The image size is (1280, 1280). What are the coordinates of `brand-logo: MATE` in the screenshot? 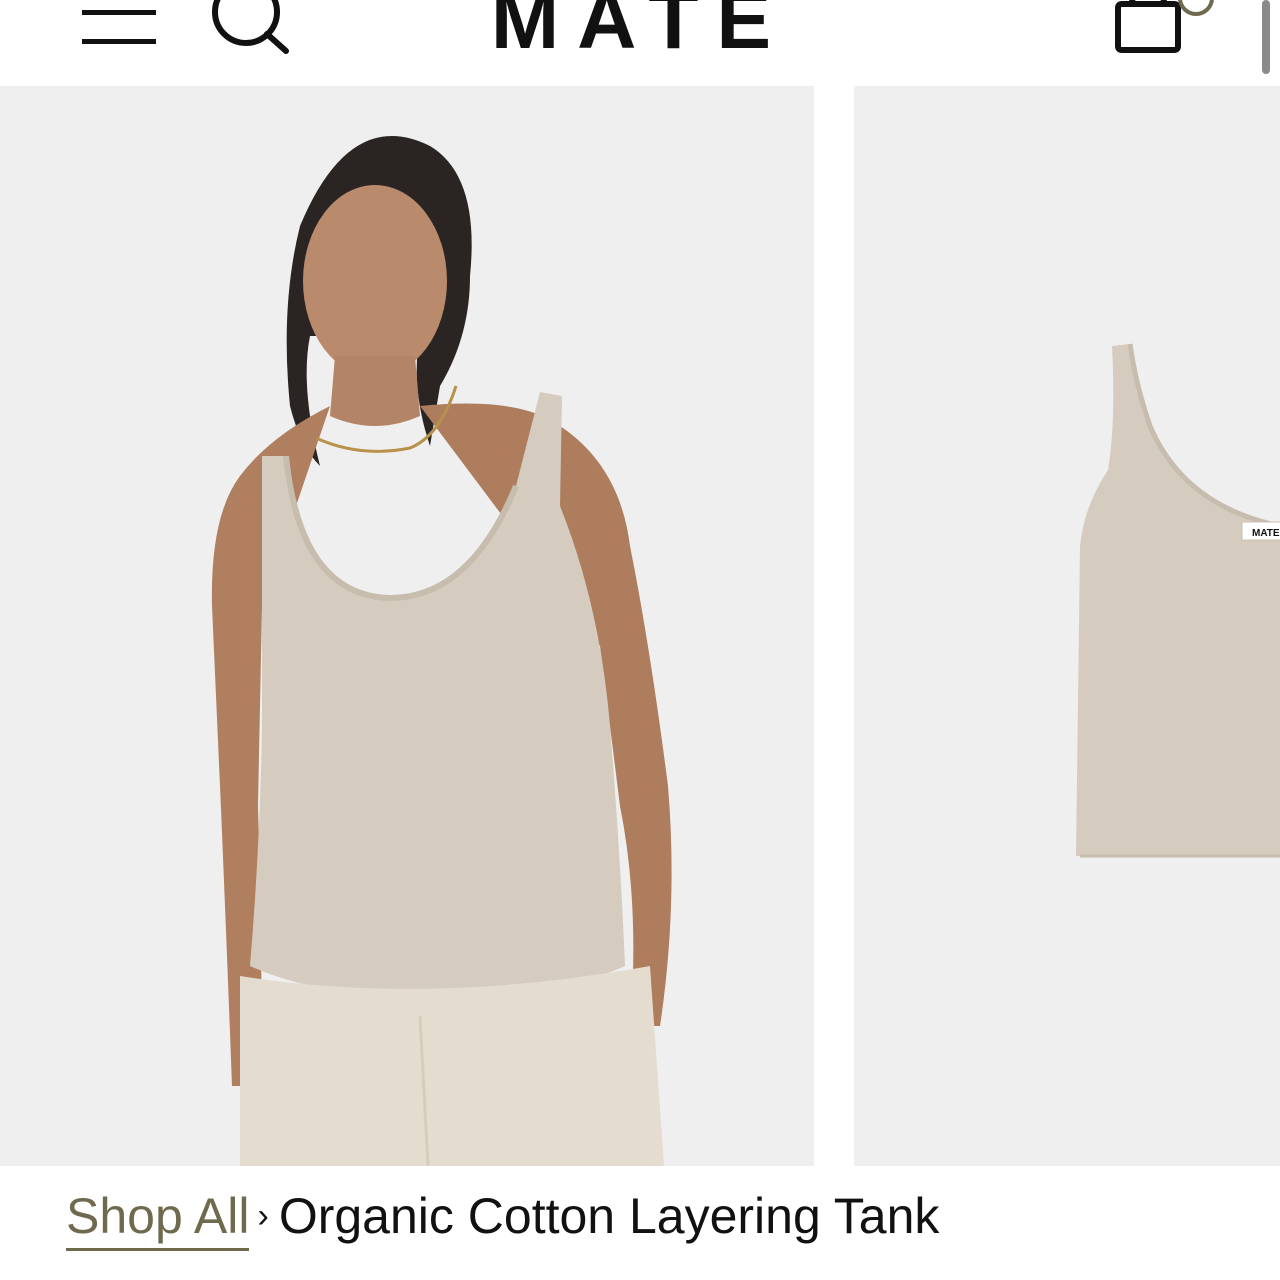 It's located at (640, 31).